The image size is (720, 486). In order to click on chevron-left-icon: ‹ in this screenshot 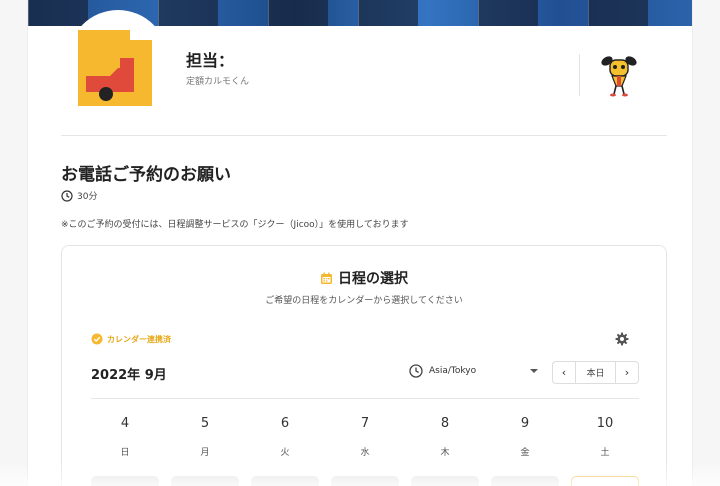, I will do `click(564, 372)`.